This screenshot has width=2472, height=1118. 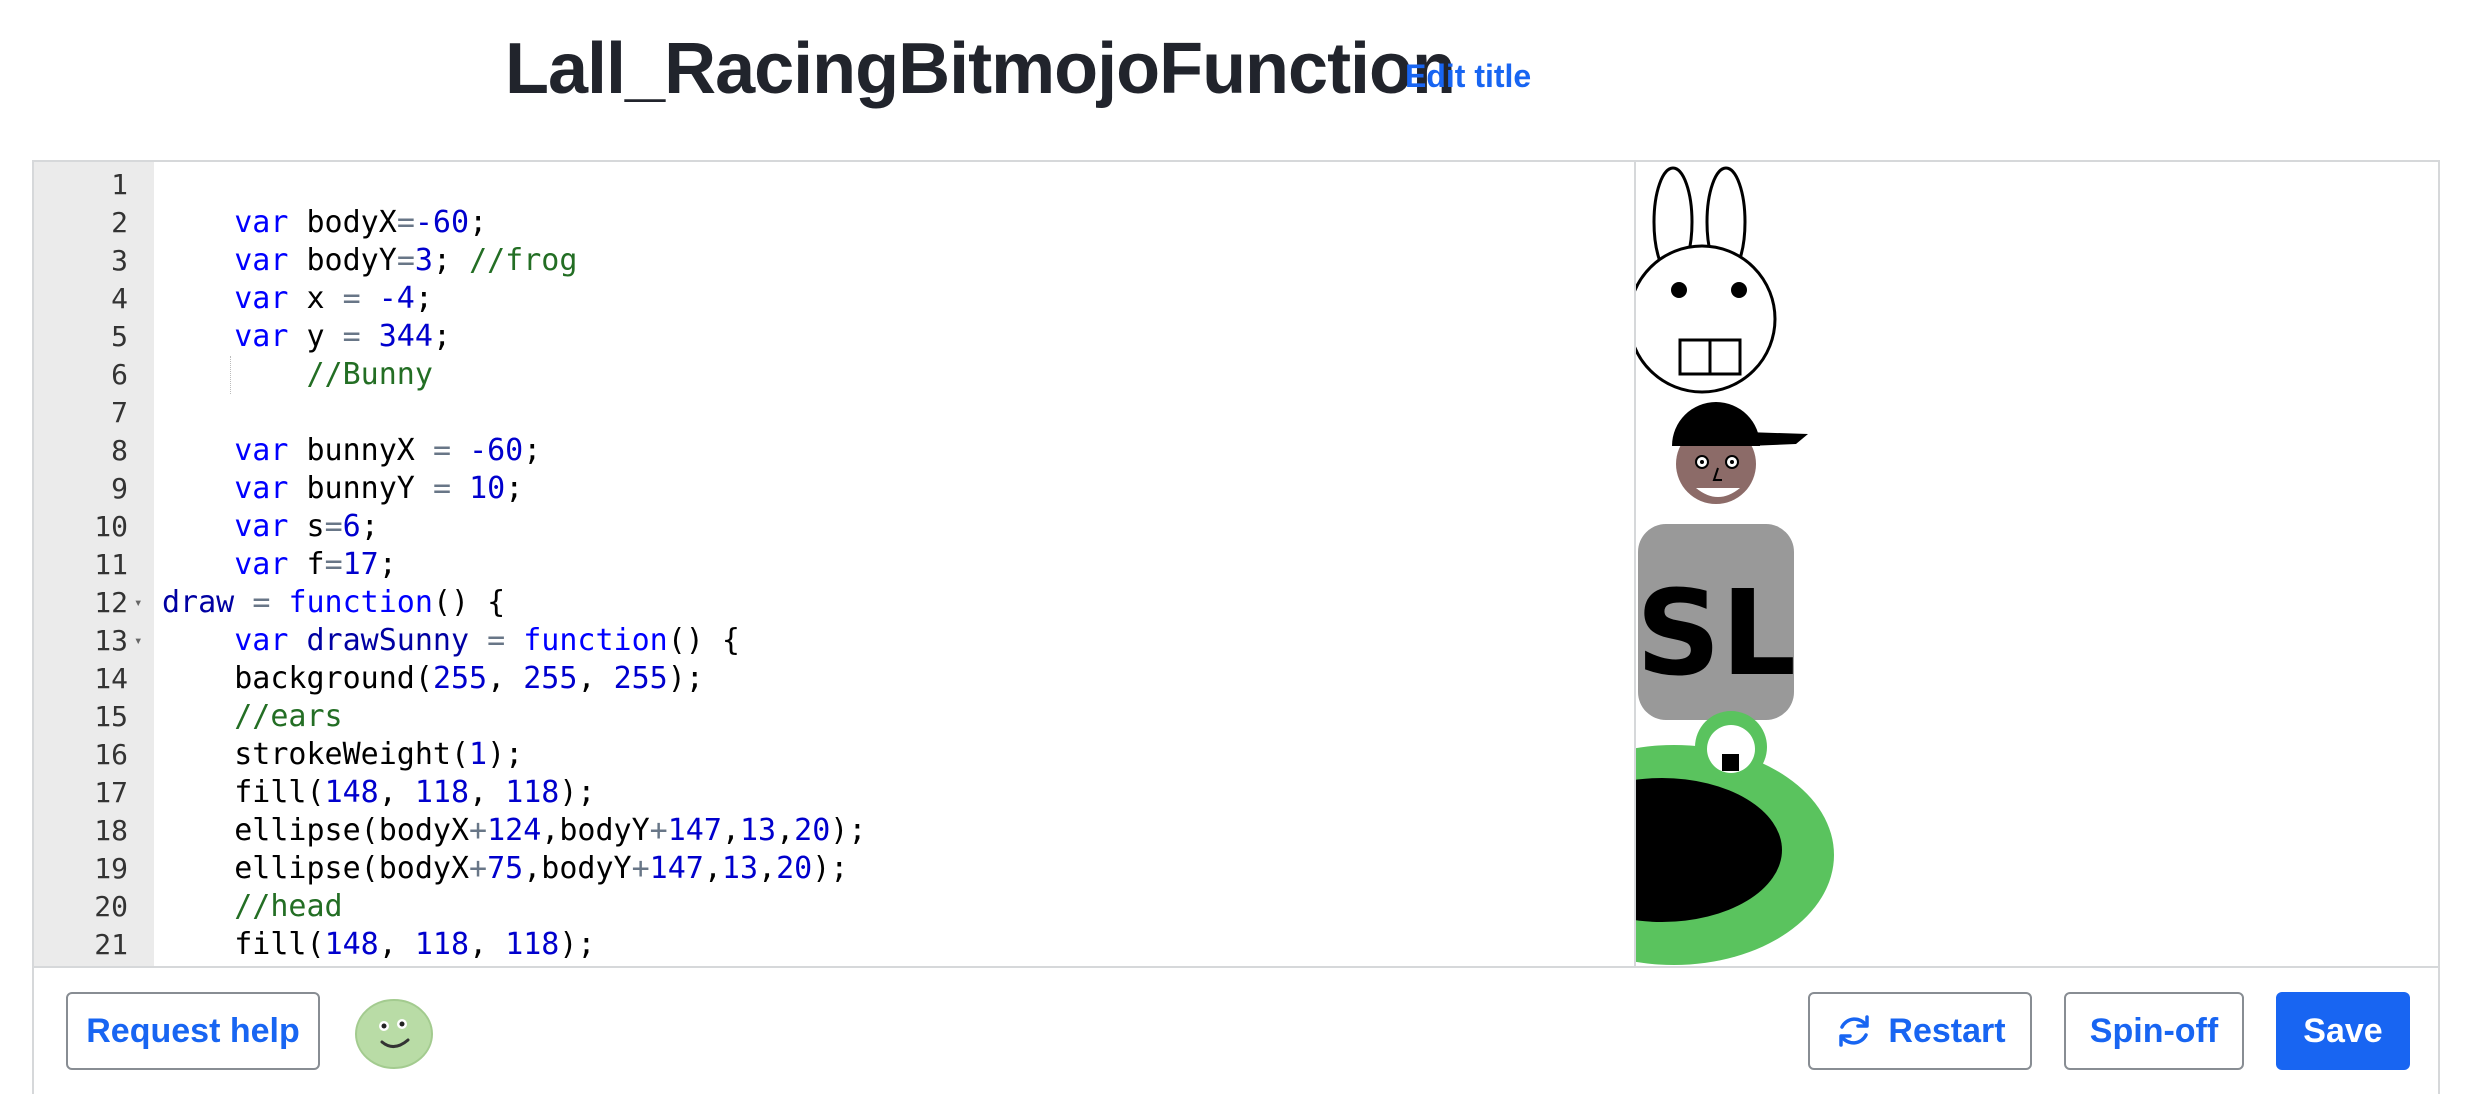 I want to click on code-token: 75, so click(x=505, y=868).